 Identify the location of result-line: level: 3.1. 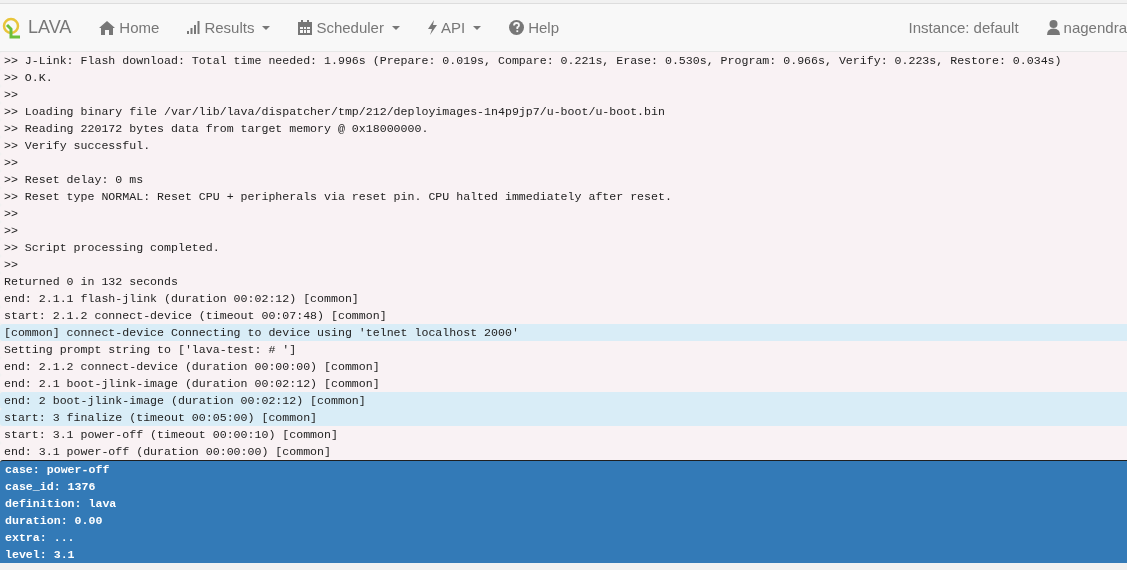
(40, 555).